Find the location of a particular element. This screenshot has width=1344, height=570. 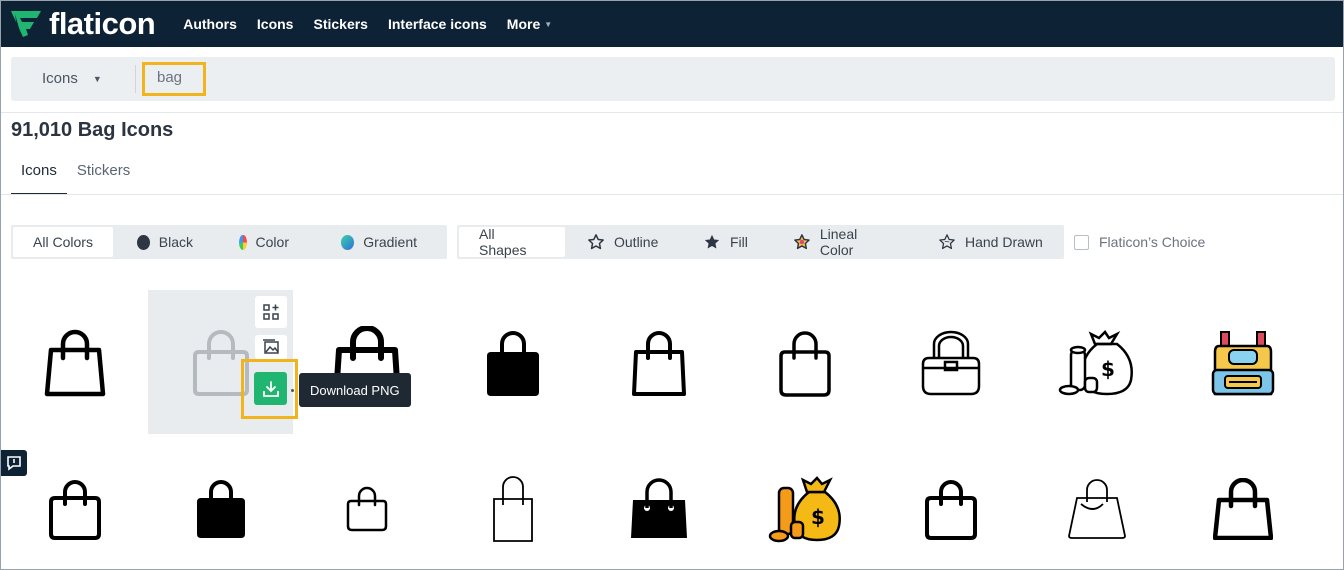

flaticon-choice-filter: Flaticon’s Choice is located at coordinates (1139, 242).